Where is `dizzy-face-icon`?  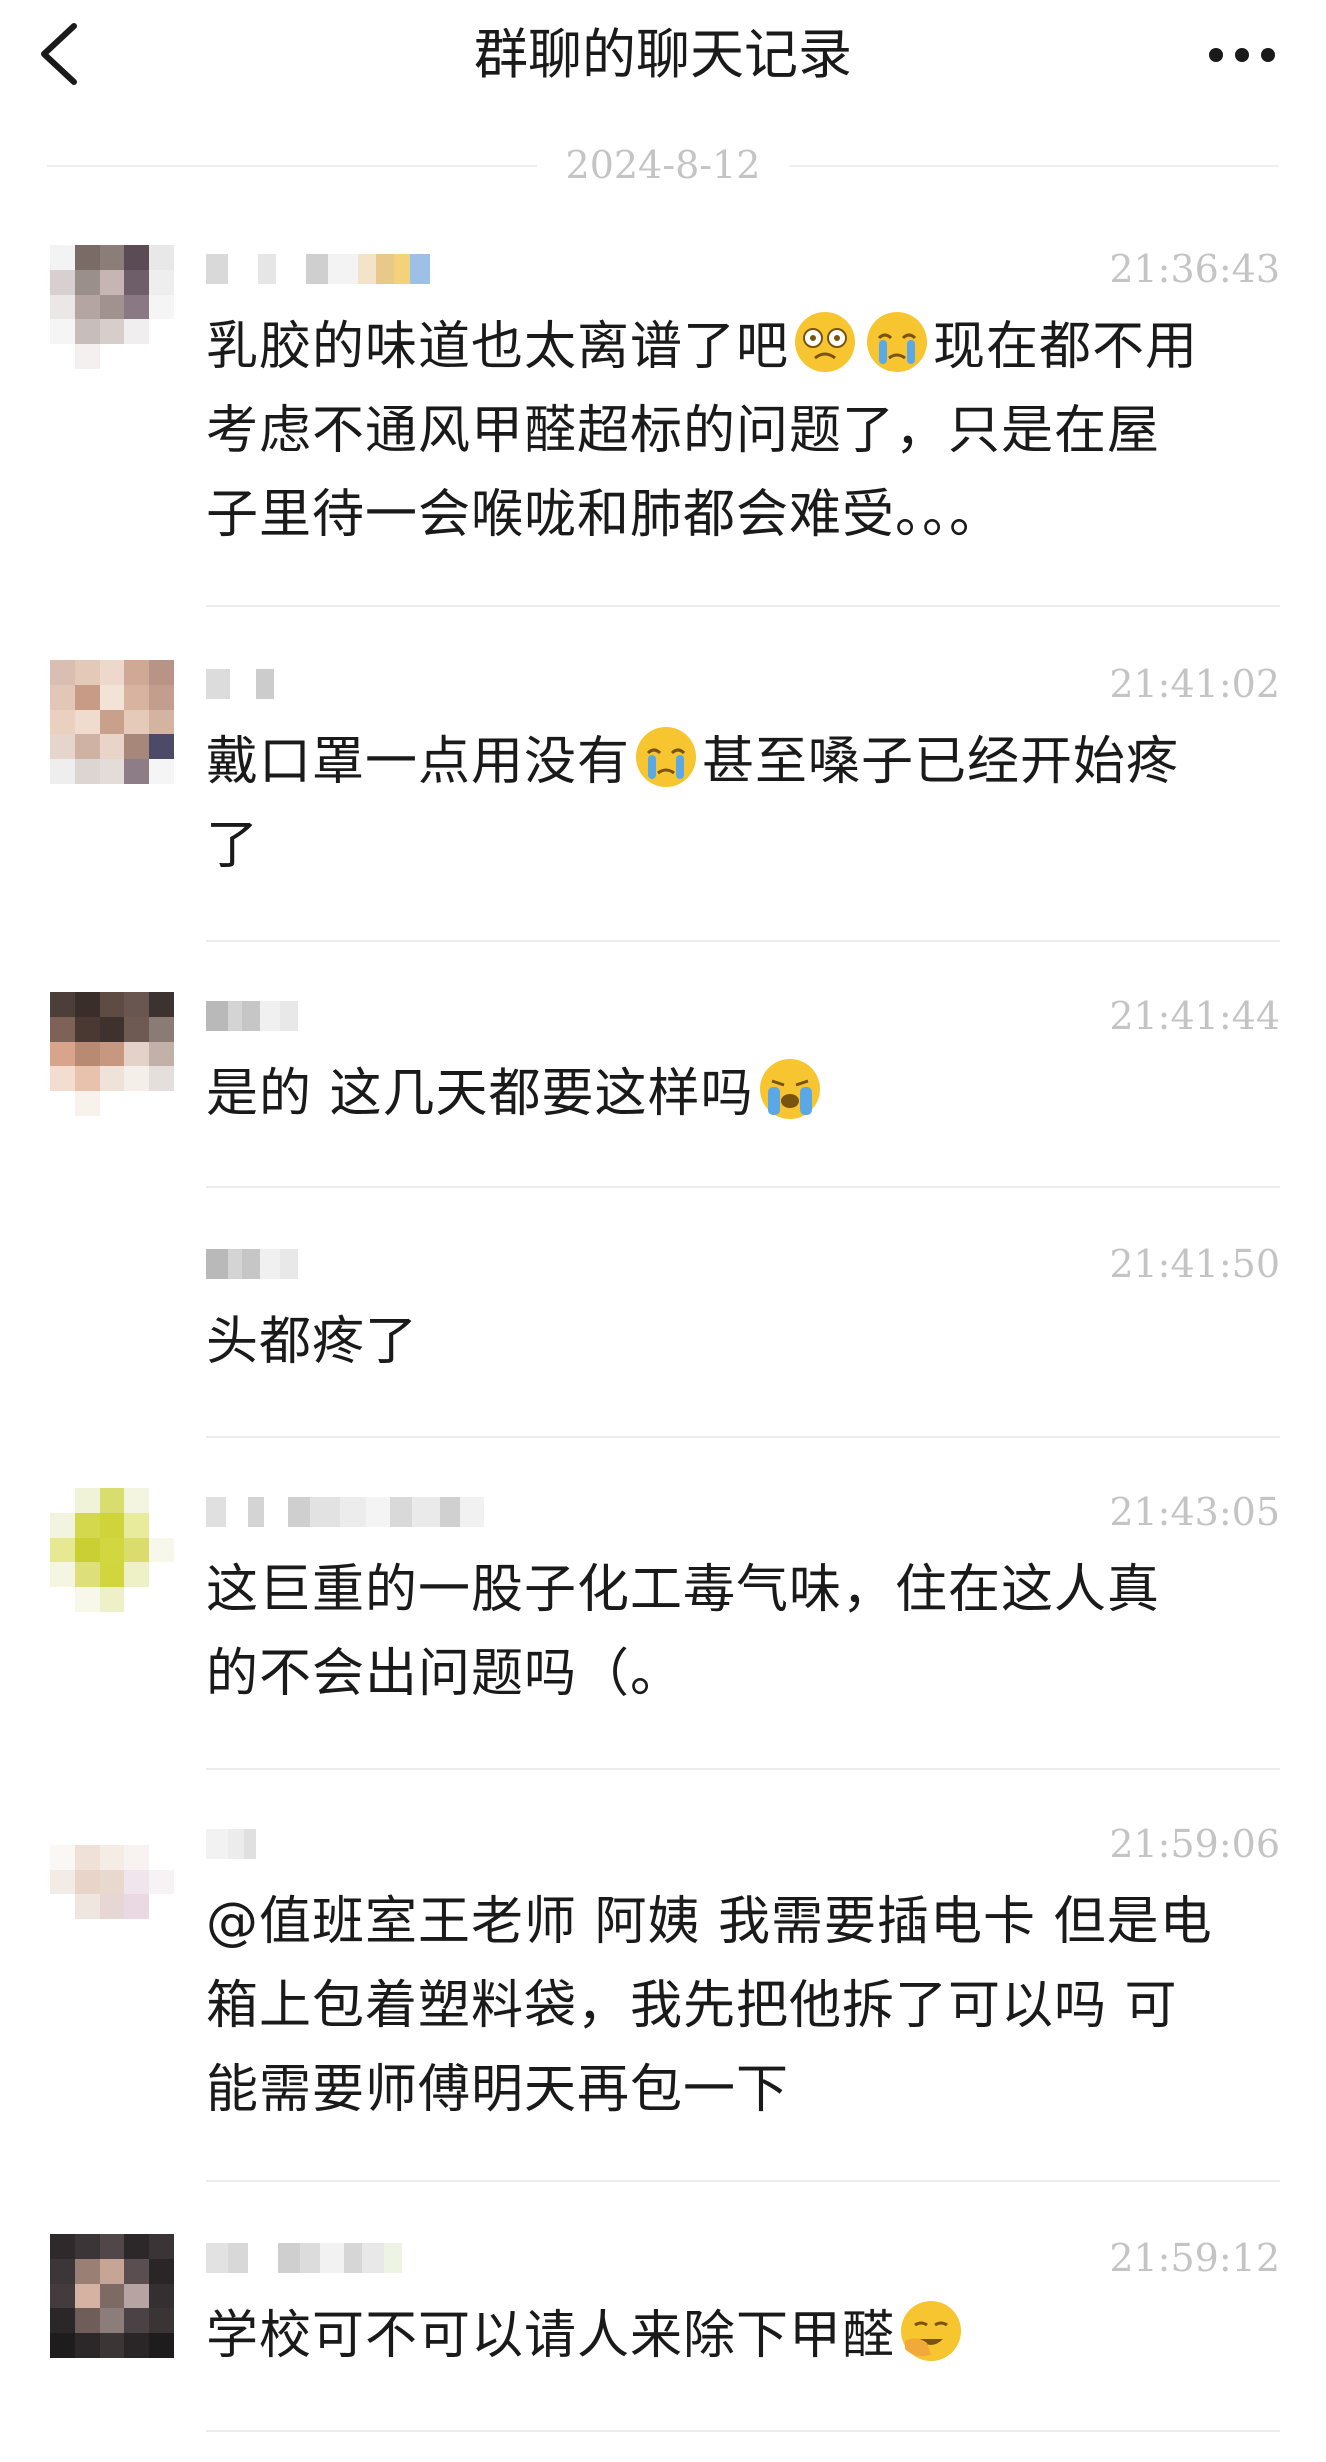 dizzy-face-icon is located at coordinates (825, 342).